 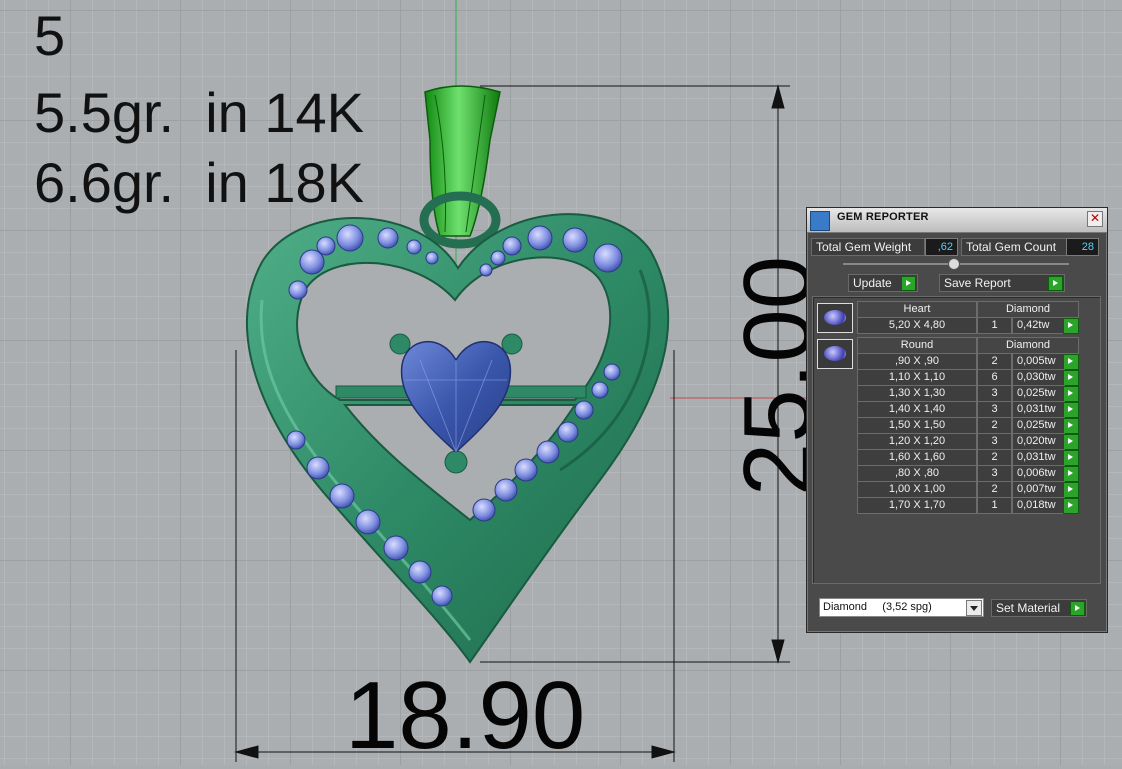 What do you see at coordinates (917, 361) in the screenshot?
I see `gem-size-cell: ,90 X ,90` at bounding box center [917, 361].